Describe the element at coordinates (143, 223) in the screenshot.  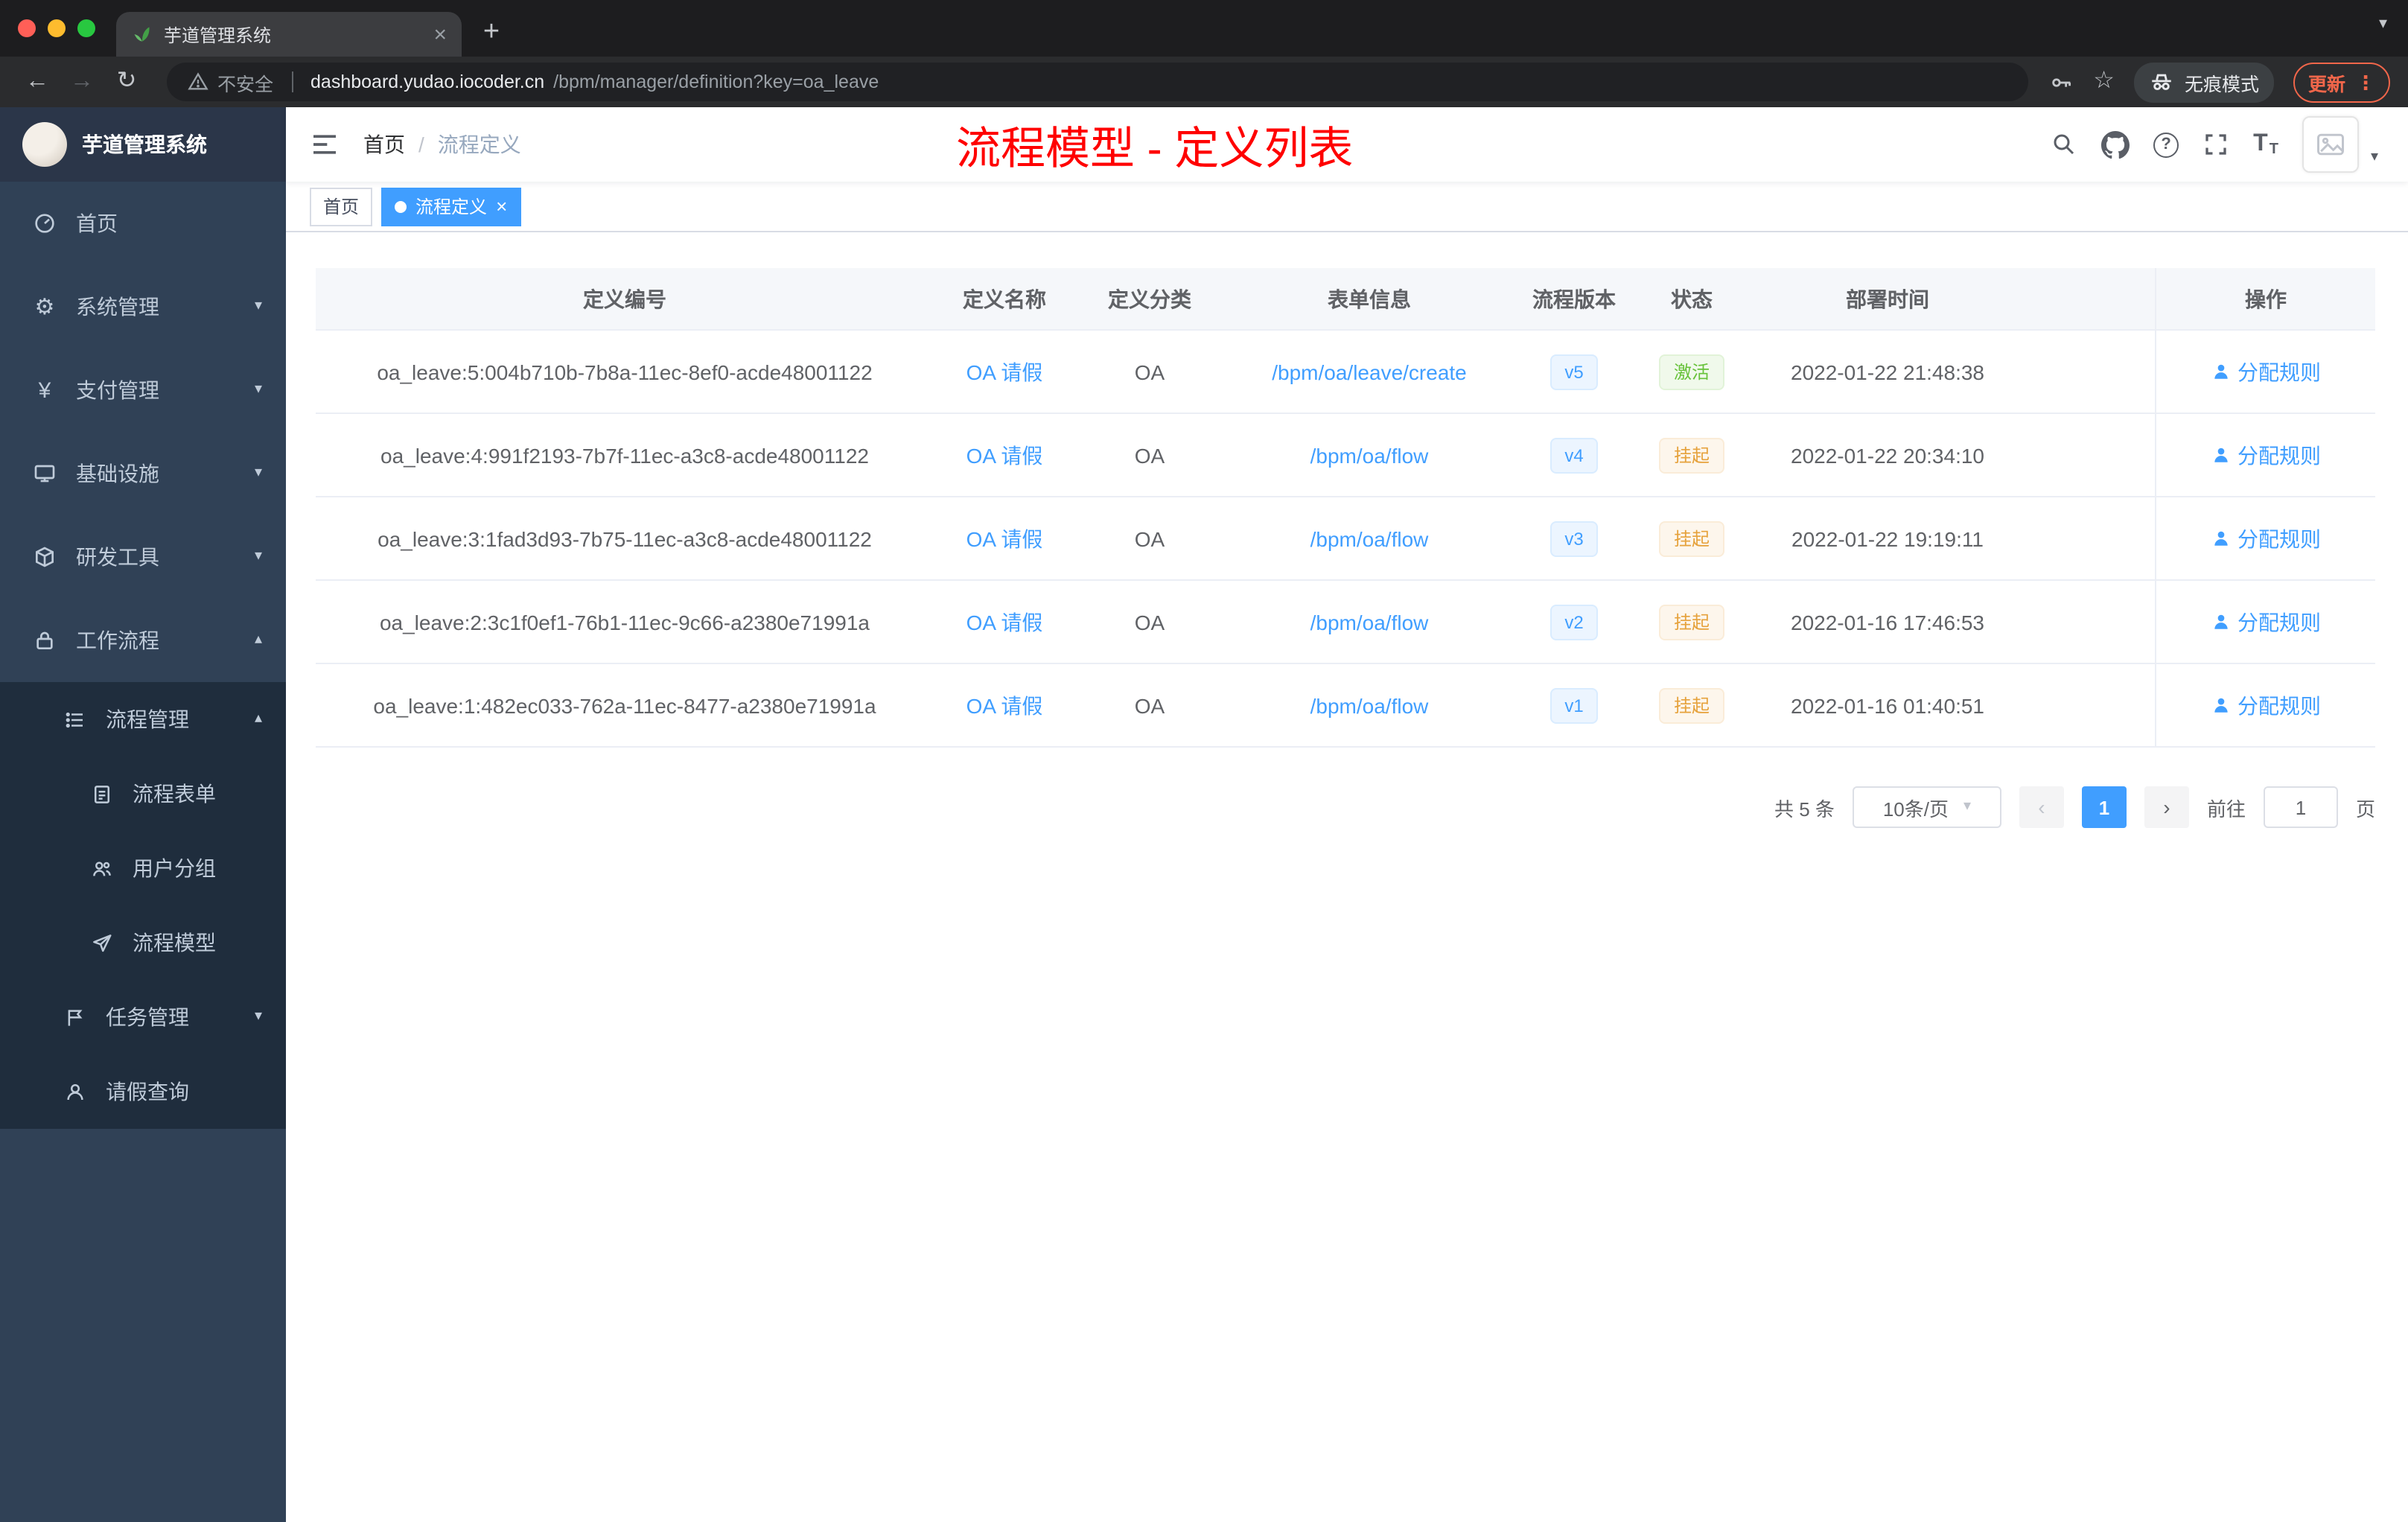
I see `sidebar-item-home: 首页` at that location.